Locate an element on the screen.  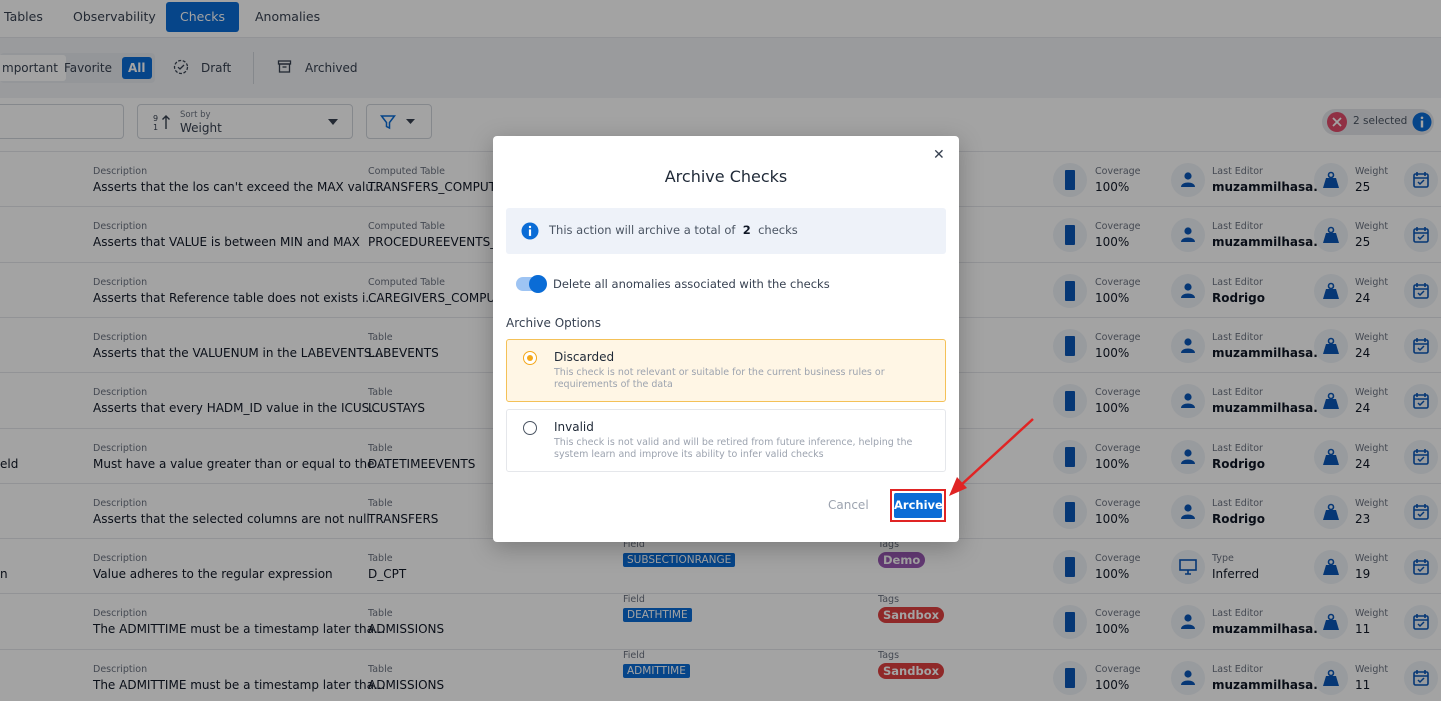
annotation-arrow-icon is located at coordinates (991, 457).